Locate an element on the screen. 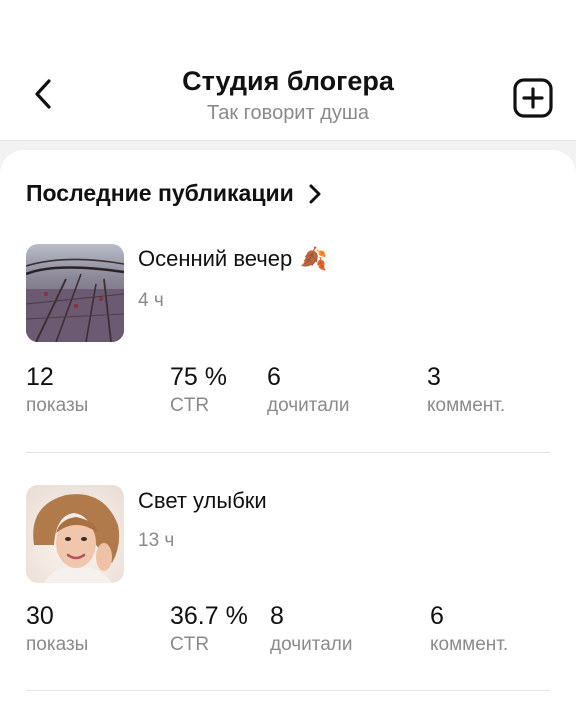 The height and width of the screenshot is (710, 576). stat-ctr: 75 % CTR is located at coordinates (198, 390).